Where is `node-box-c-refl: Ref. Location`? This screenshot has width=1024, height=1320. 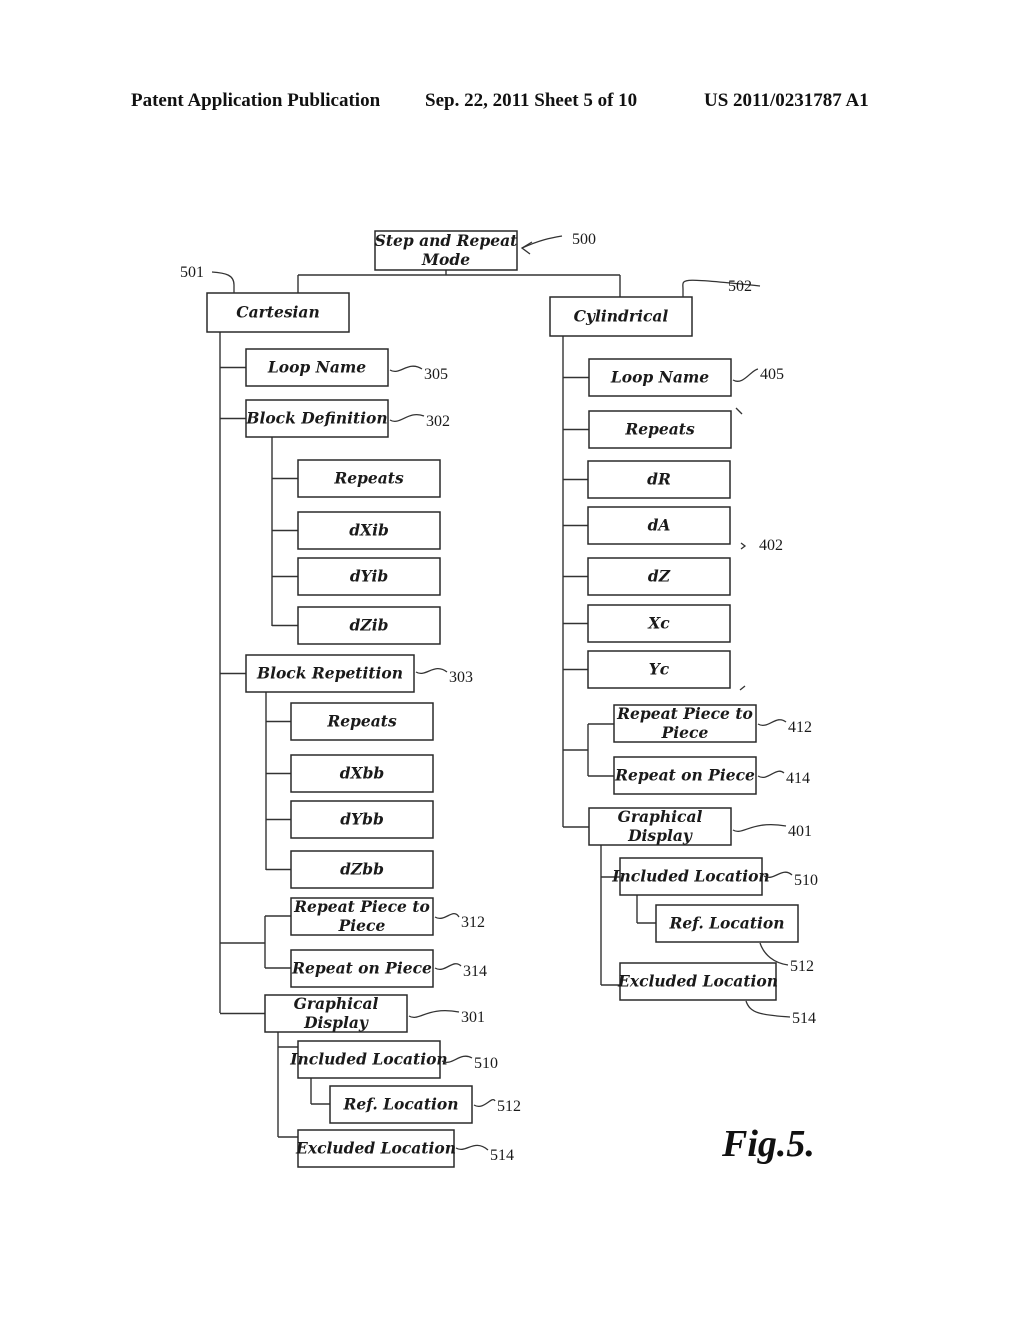
node-box-c-refl: Ref. Location is located at coordinates (401, 1104).